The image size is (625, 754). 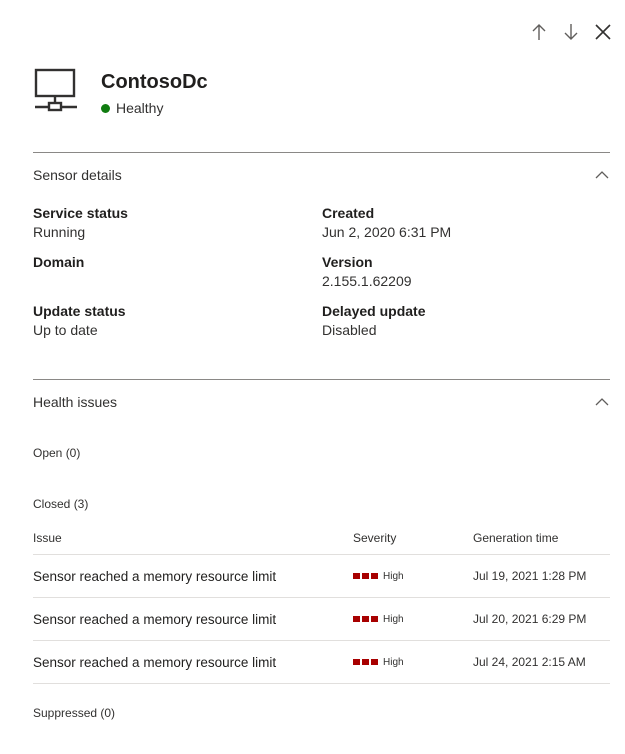 I want to click on generation-time: Jul 19, 2021 1:28 PM, so click(x=530, y=576).